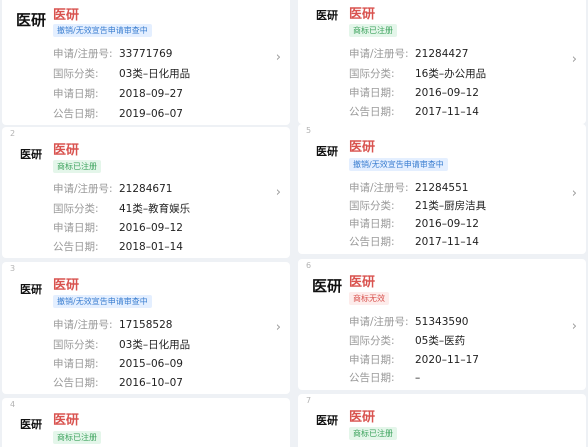 The height and width of the screenshot is (447, 588). Describe the element at coordinates (418, 206) in the screenshot. I see `class-row: 国际分类: 21类–厨房洁具` at that location.